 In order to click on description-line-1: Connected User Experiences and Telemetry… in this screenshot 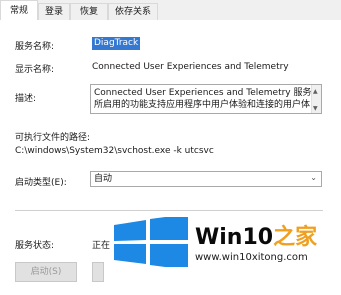, I will do `click(203, 93)`.